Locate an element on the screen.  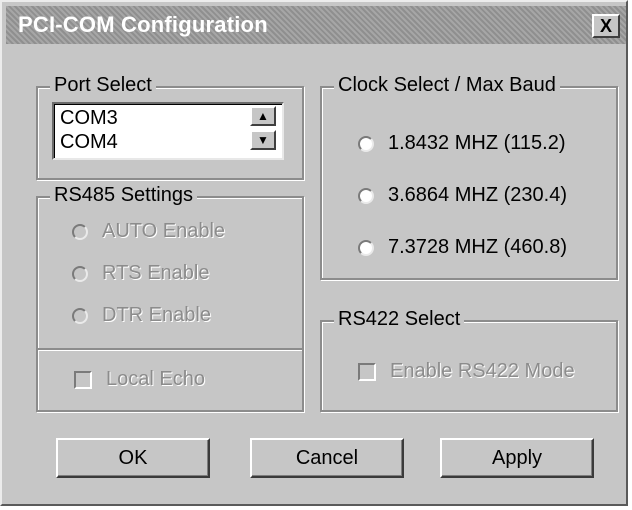
divider is located at coordinates (170, 349).